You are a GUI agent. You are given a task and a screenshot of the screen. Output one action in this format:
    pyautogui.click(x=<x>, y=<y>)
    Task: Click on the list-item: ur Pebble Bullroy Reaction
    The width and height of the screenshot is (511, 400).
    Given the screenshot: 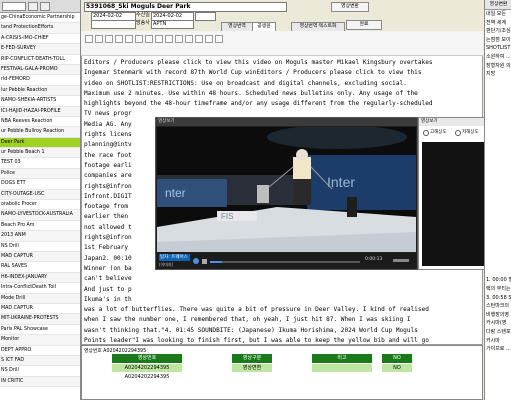 What is the action you would take?
    pyautogui.click(x=40, y=132)
    